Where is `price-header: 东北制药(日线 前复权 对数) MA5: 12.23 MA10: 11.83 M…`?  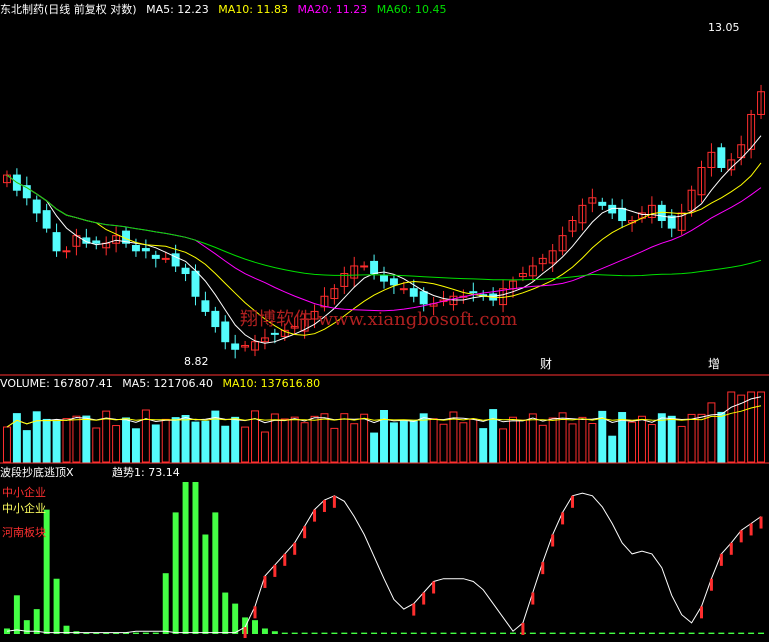 price-header: 东北制药(日线 前复权 对数) MA5: 12.23 MA10: 11.83 M… is located at coordinates (226, 9).